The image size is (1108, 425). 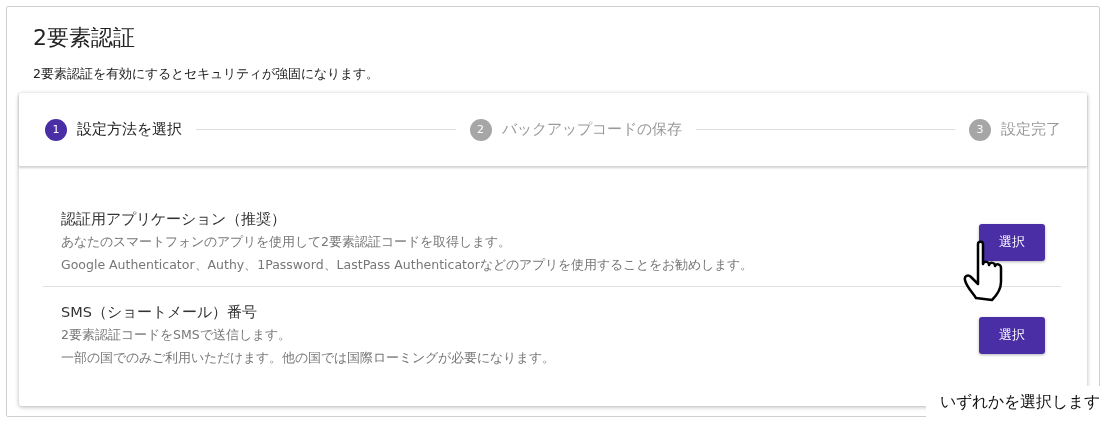 I want to click on step-number: 3, so click(x=980, y=129).